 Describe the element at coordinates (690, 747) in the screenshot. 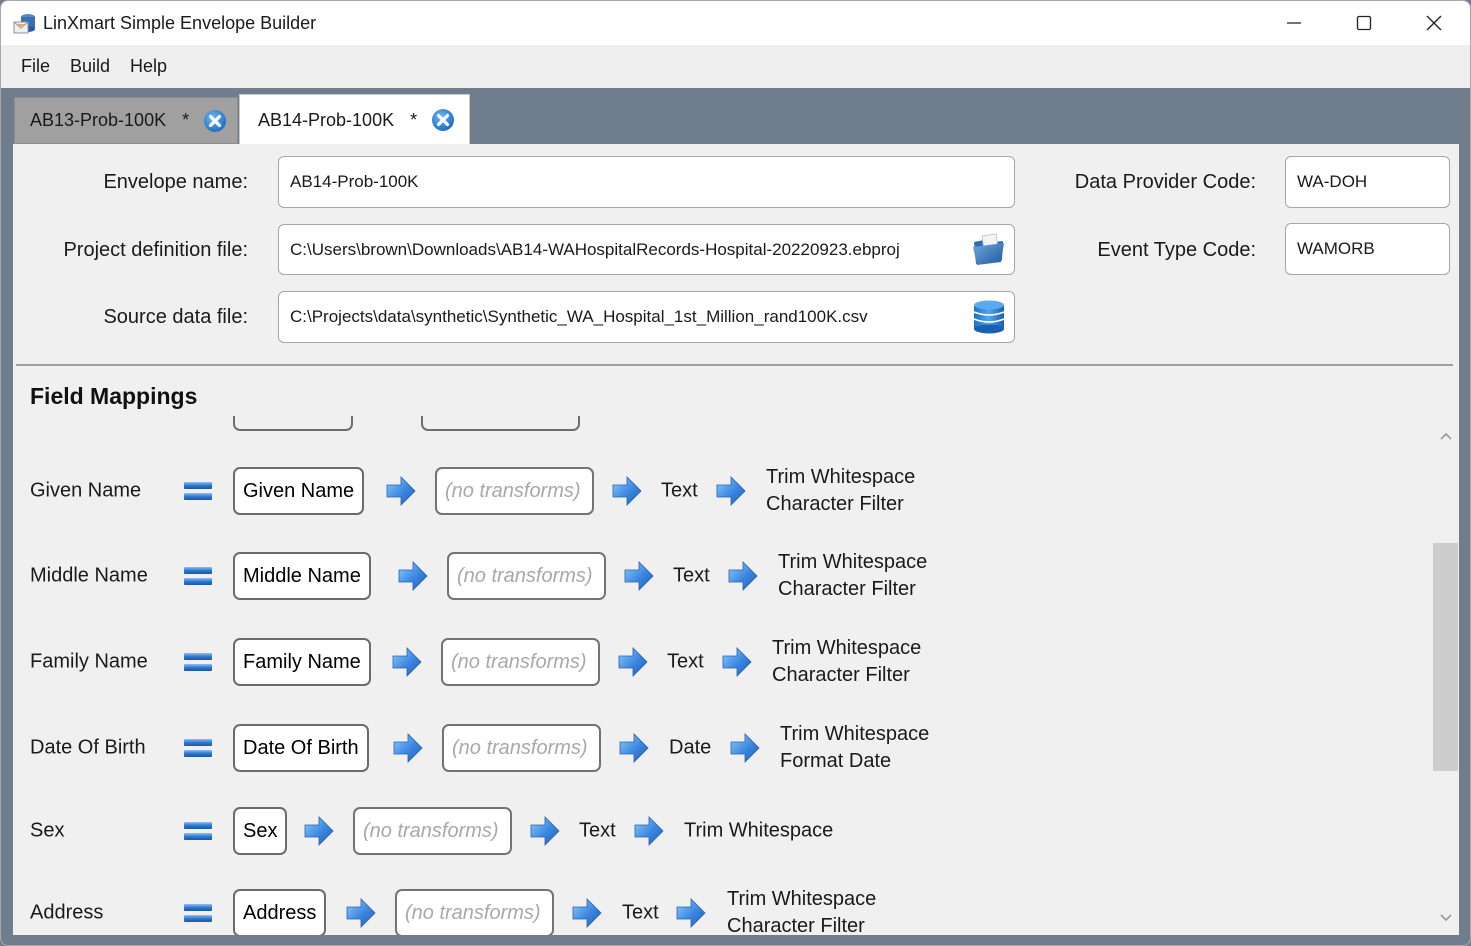

I see `data-type-label: Date` at that location.